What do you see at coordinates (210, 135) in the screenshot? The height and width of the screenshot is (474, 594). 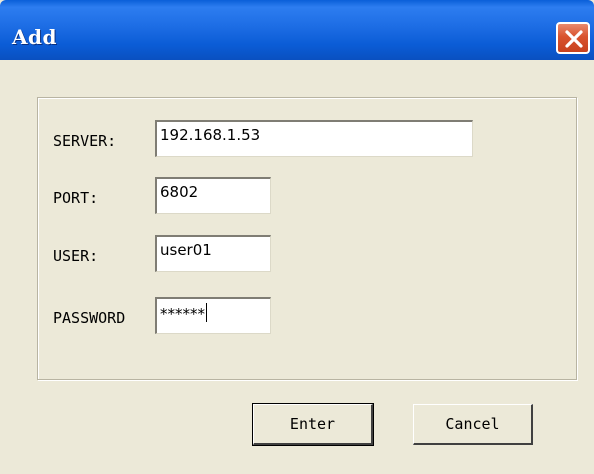 I see `server-value: 192.168.1.53` at bounding box center [210, 135].